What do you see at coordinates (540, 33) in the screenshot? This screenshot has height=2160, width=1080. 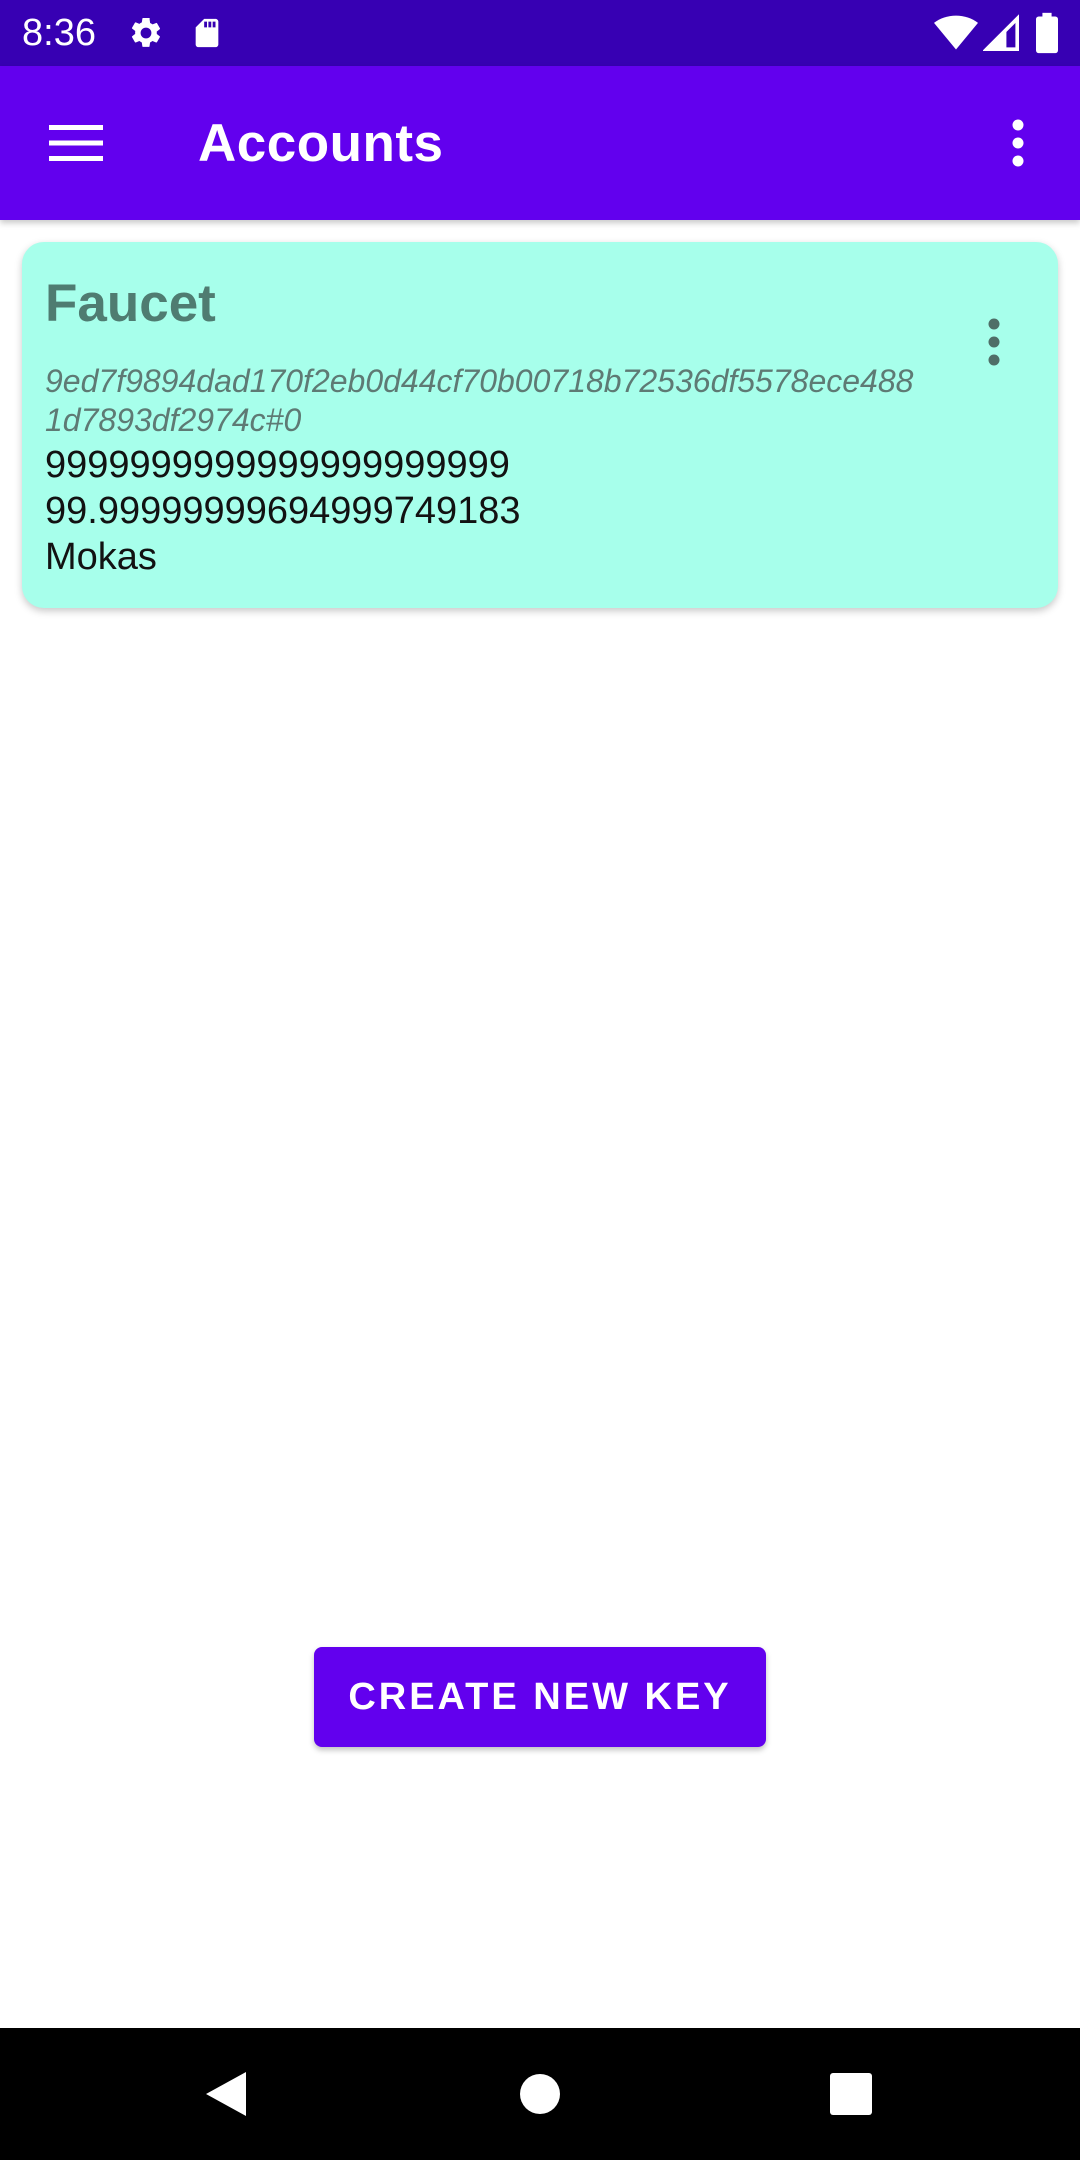 I see `status-bar: 8:36` at bounding box center [540, 33].